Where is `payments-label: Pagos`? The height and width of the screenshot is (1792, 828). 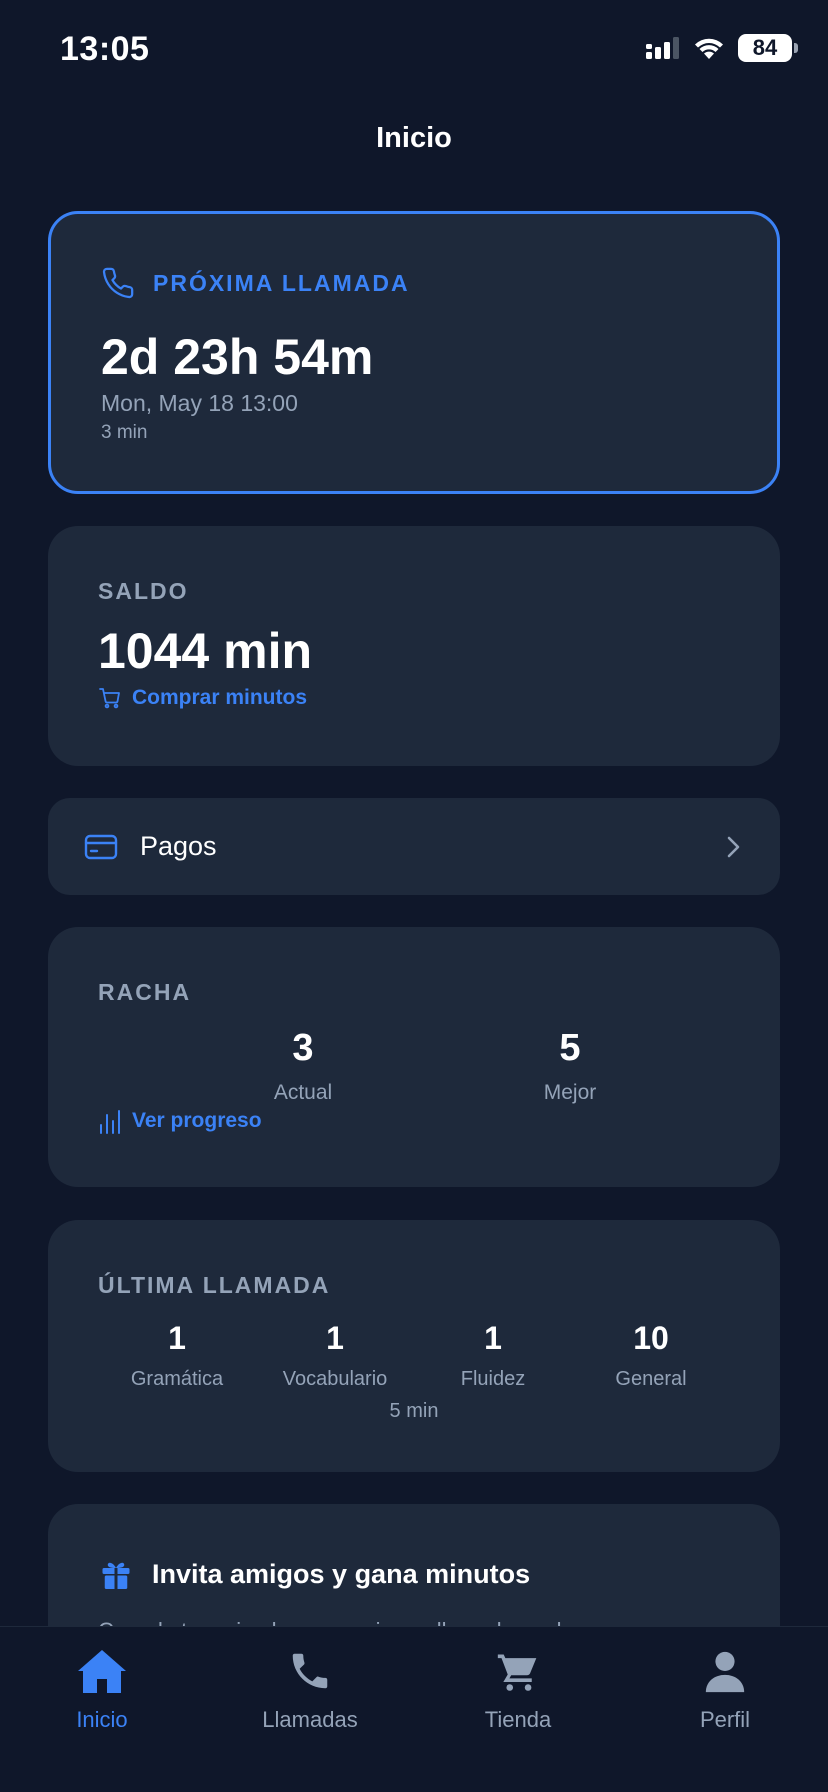
payments-label: Pagos is located at coordinates (178, 846).